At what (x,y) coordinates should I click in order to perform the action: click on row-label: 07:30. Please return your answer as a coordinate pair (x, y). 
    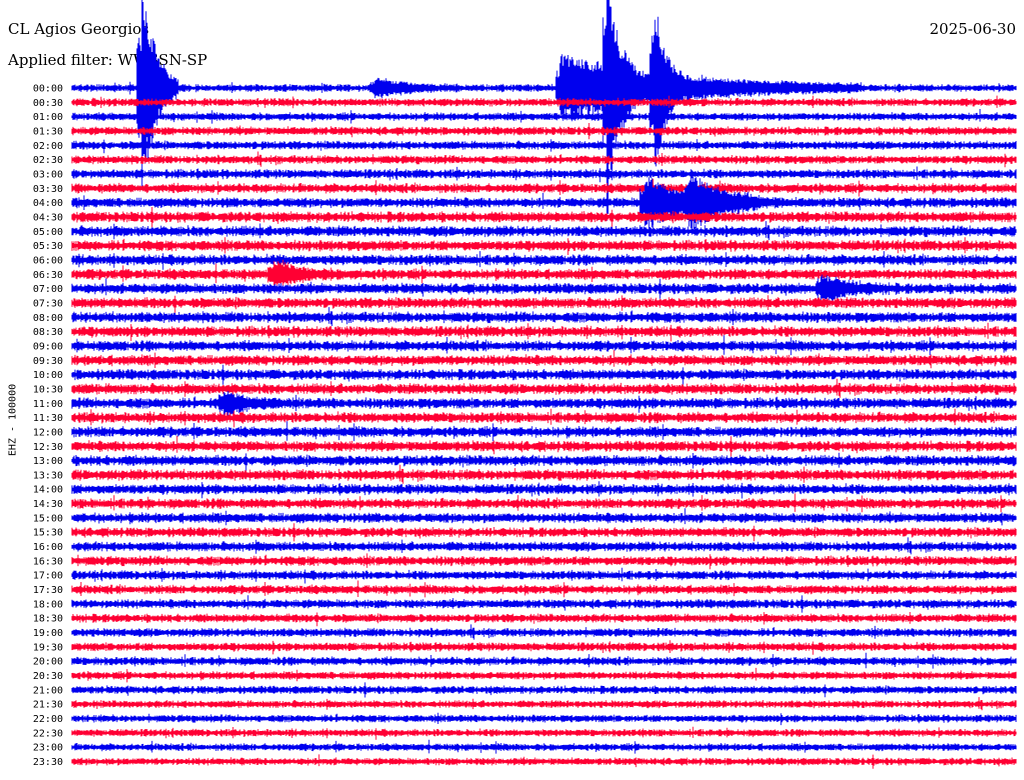
    Looking at the image, I should click on (48, 303).